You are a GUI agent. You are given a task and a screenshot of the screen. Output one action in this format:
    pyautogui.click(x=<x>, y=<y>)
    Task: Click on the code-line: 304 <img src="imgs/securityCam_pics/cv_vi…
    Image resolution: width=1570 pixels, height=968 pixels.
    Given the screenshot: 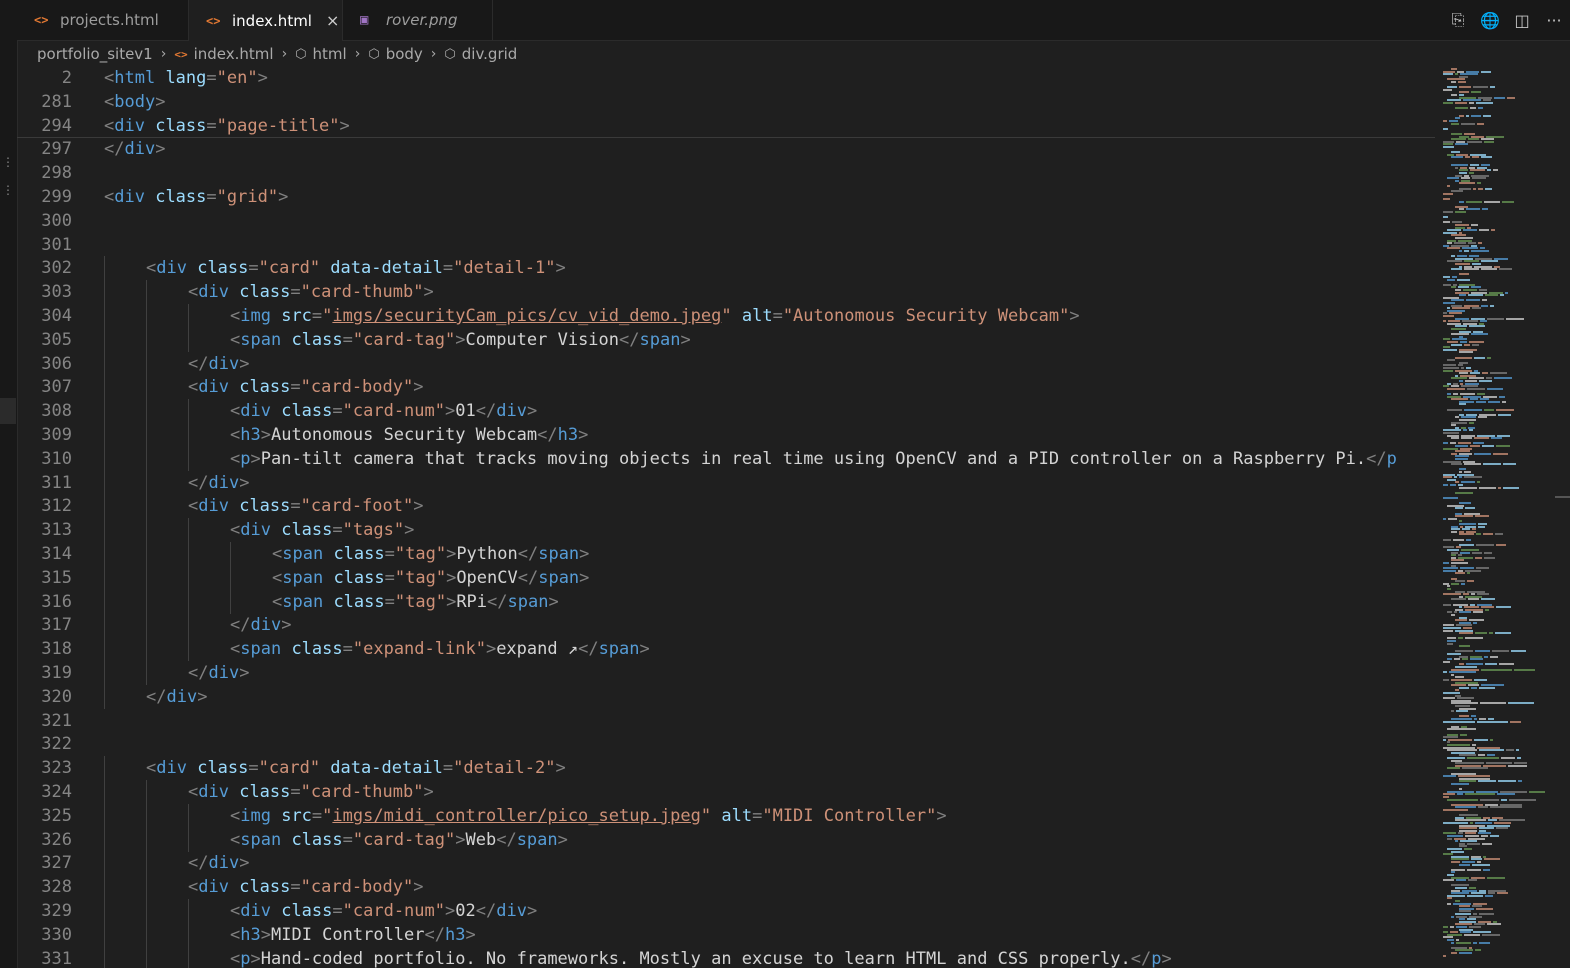 What is the action you would take?
    pyautogui.click(x=726, y=316)
    